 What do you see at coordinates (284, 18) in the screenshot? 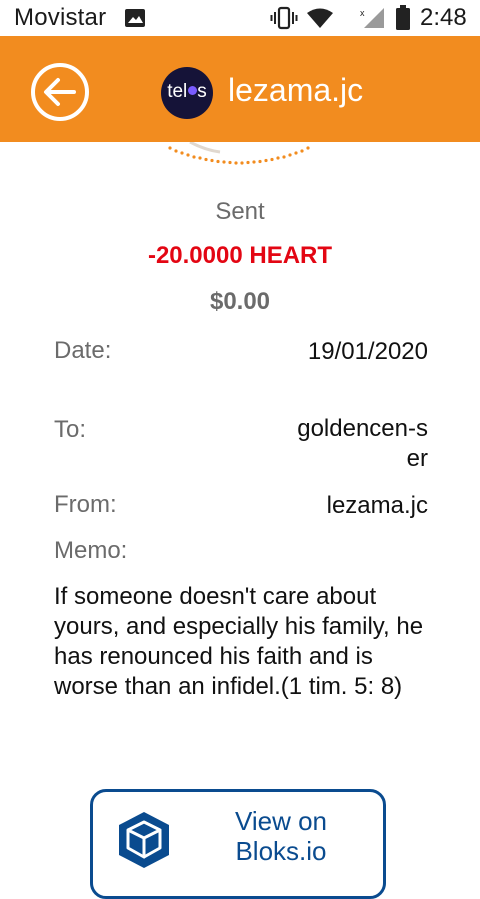
I see `vibrate-icon` at bounding box center [284, 18].